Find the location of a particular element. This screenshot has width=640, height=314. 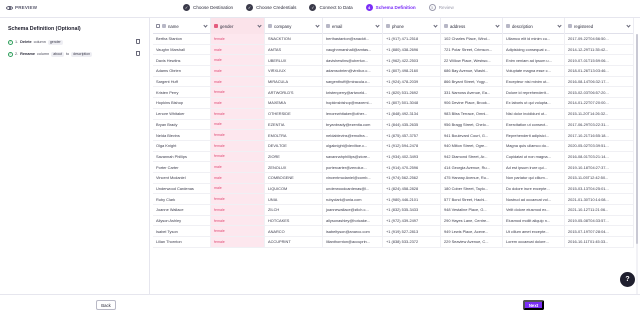

column-label: registered is located at coordinates (584, 26).